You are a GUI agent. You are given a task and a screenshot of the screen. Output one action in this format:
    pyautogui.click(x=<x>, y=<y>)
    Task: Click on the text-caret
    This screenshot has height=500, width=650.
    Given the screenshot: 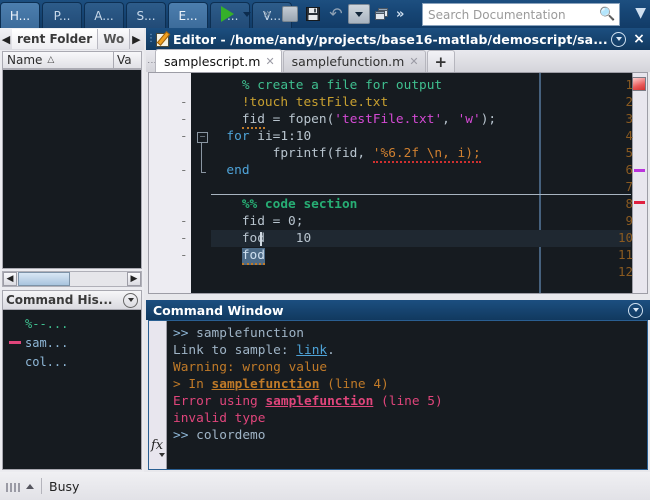 What is the action you would take?
    pyautogui.click(x=261, y=239)
    